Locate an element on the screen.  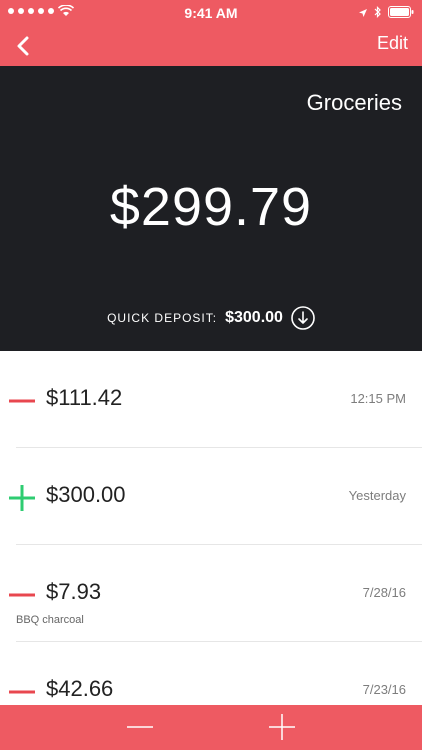
bottom-toolbar is located at coordinates (211, 727).